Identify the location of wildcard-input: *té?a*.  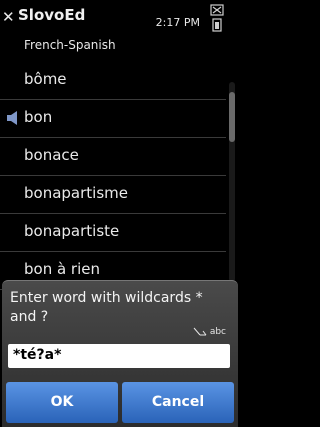
(119, 356).